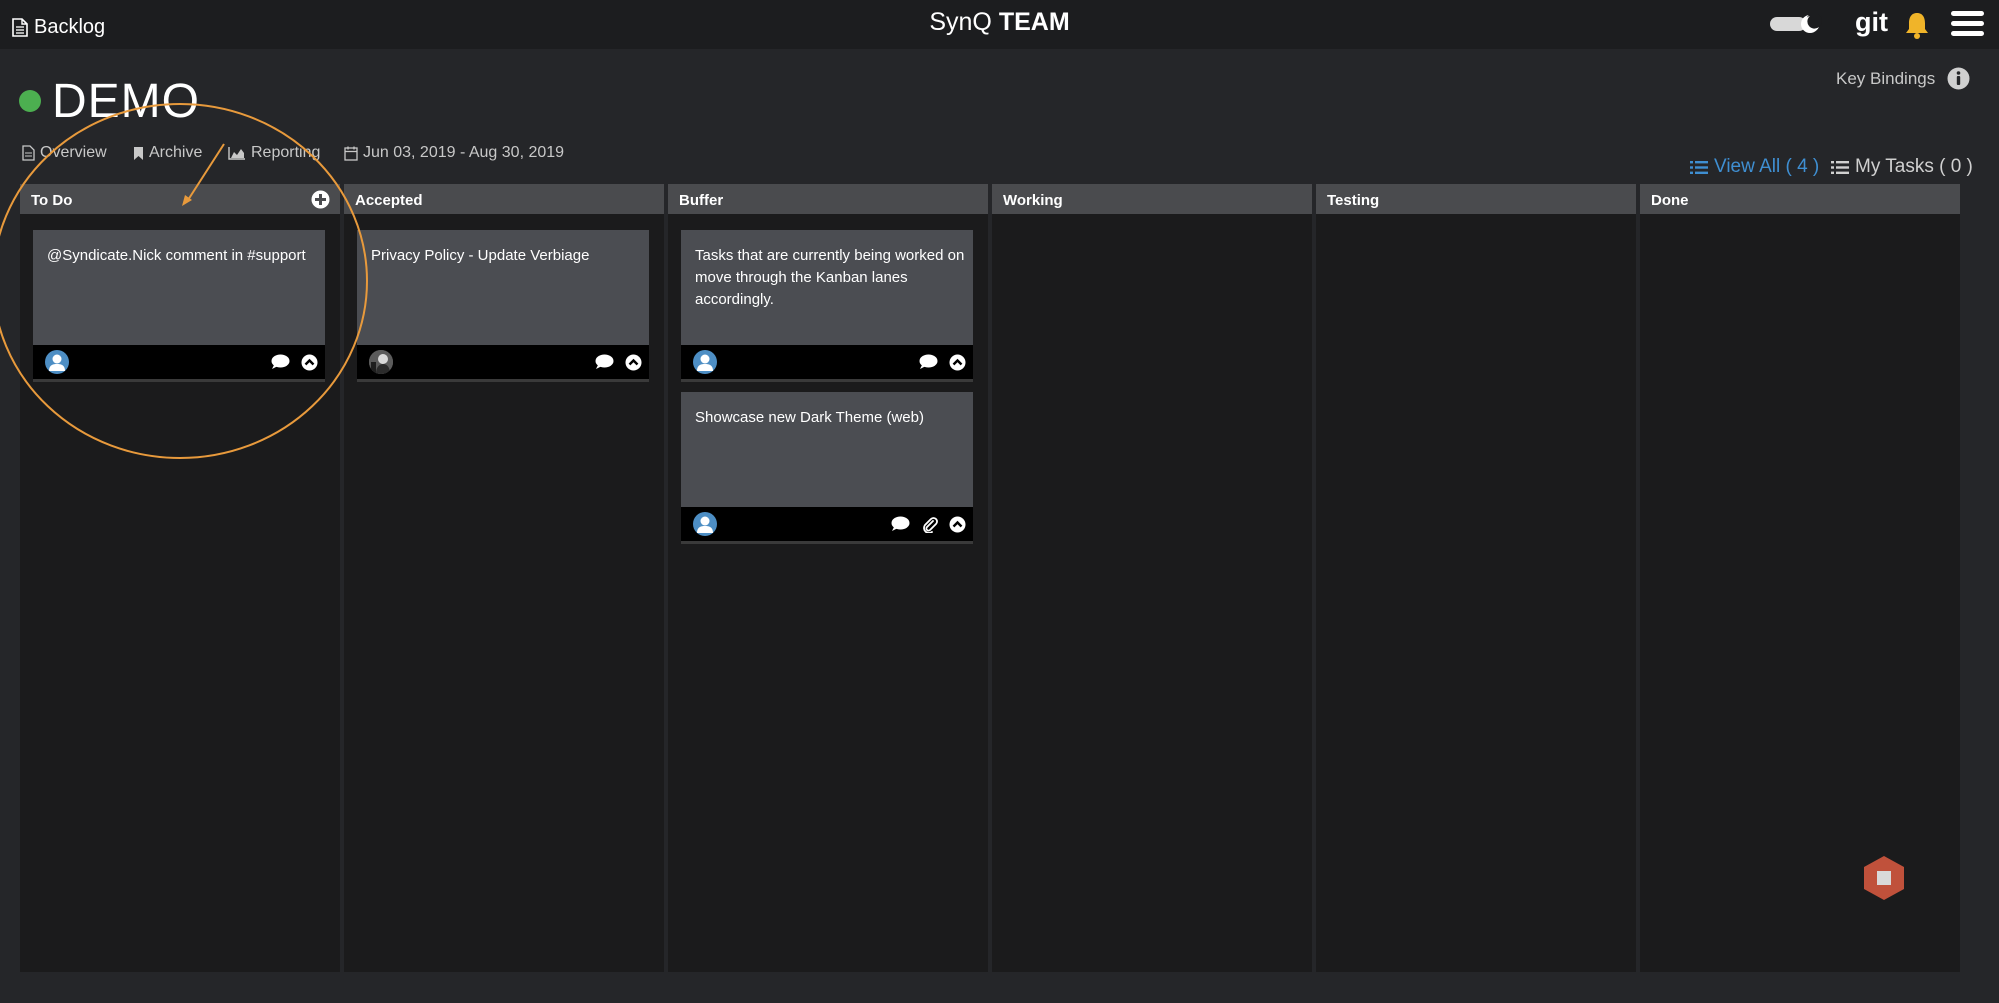 The height and width of the screenshot is (1003, 1999). Describe the element at coordinates (70, 26) in the screenshot. I see `backlog-label: Backlog` at that location.